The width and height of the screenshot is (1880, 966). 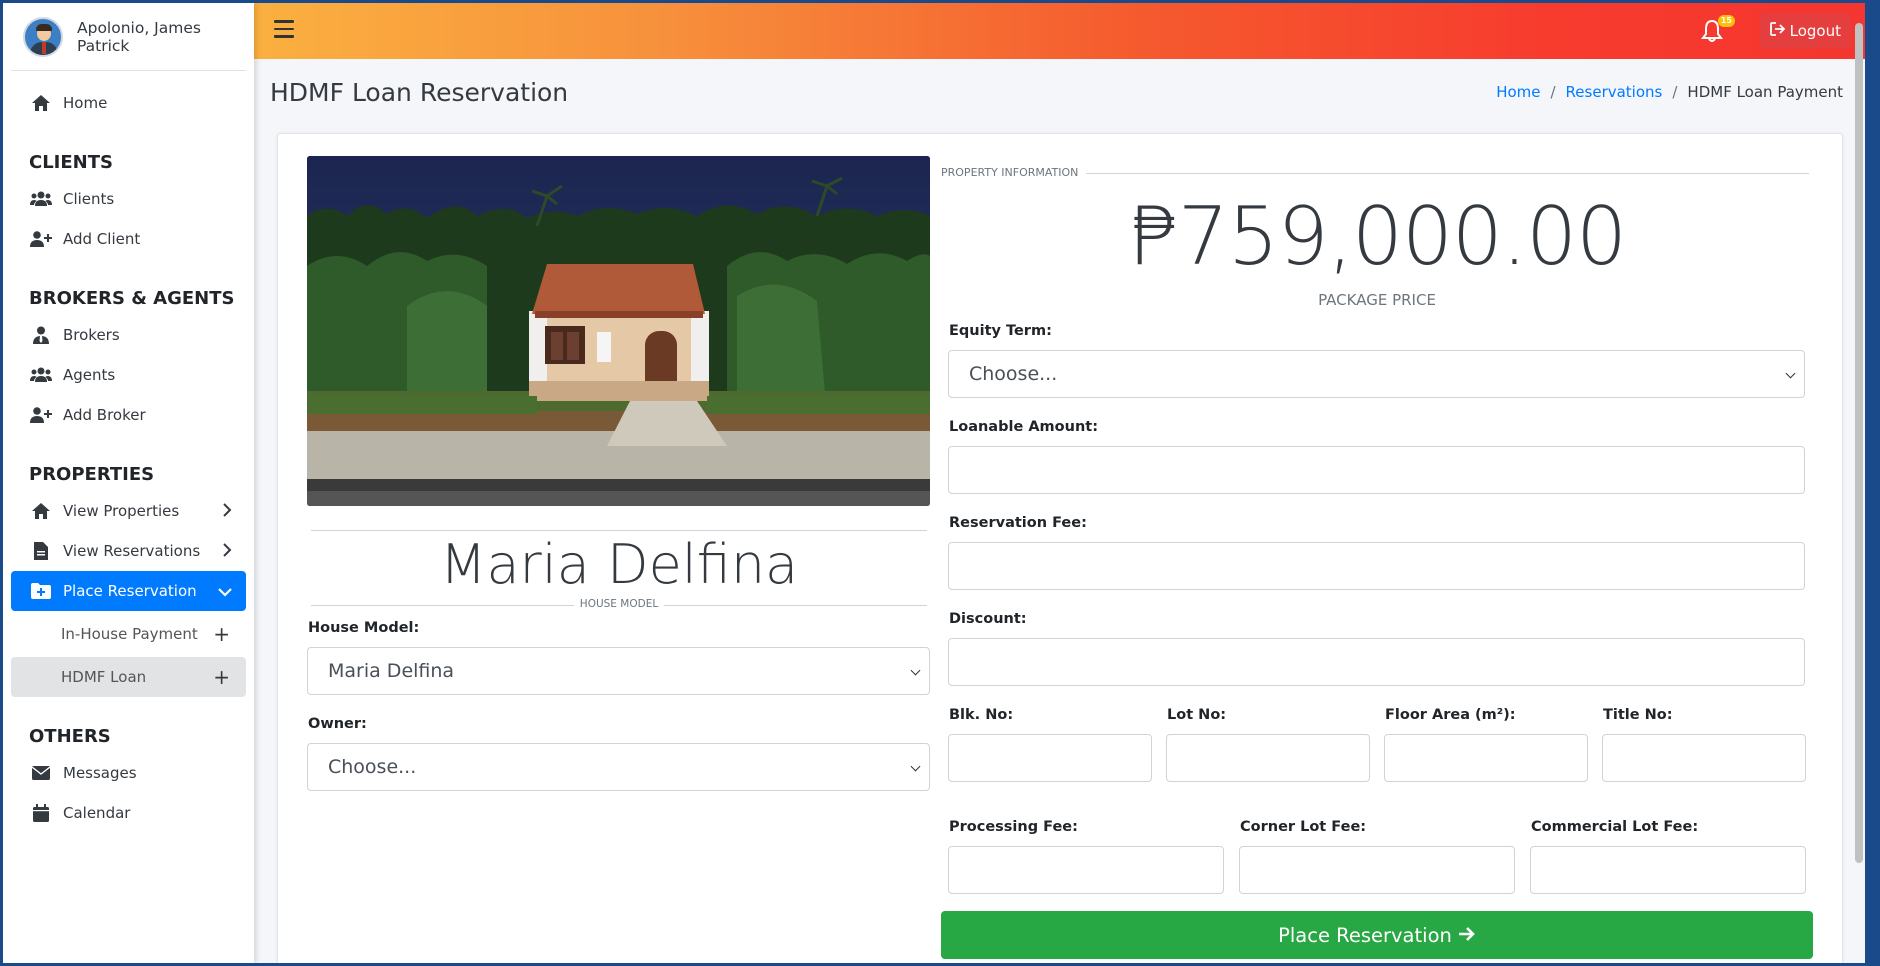 What do you see at coordinates (1777, 31) in the screenshot?
I see `sign-out-icon` at bounding box center [1777, 31].